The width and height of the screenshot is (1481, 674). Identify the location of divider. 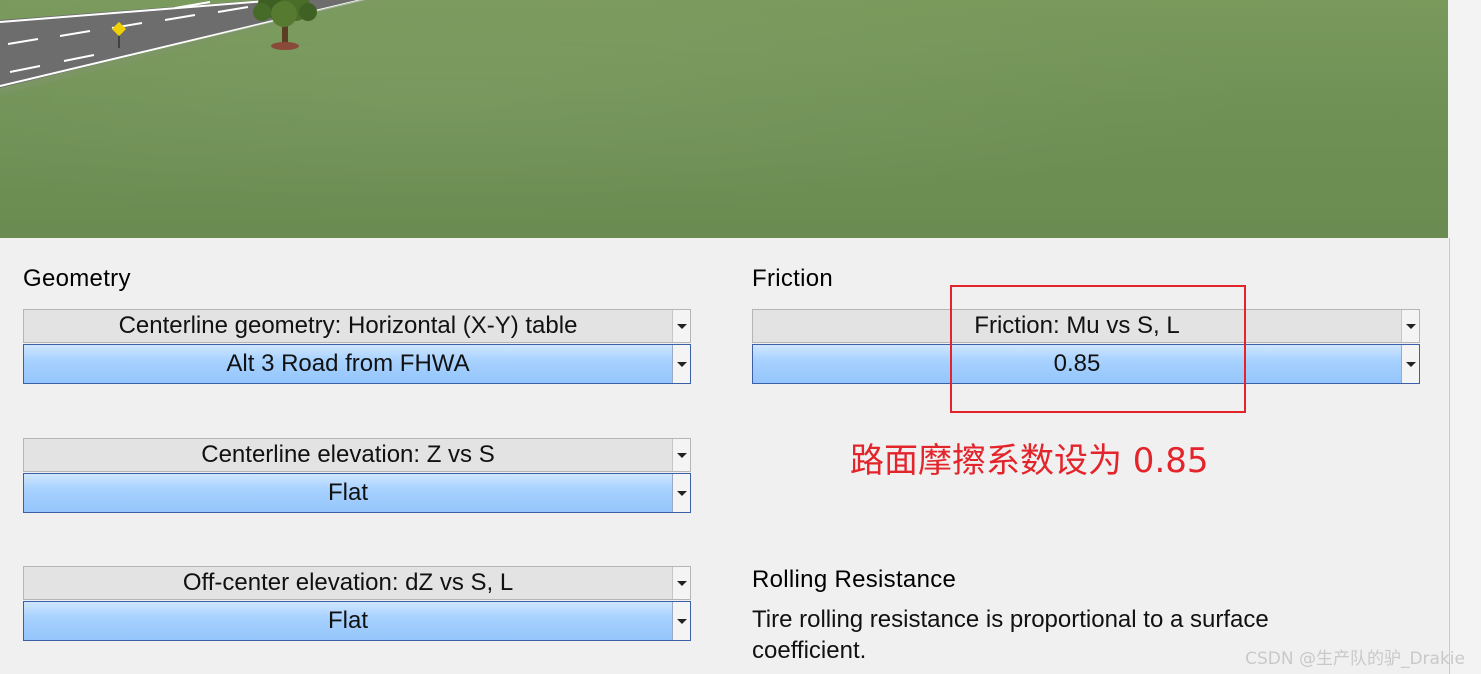
(1449, 456).